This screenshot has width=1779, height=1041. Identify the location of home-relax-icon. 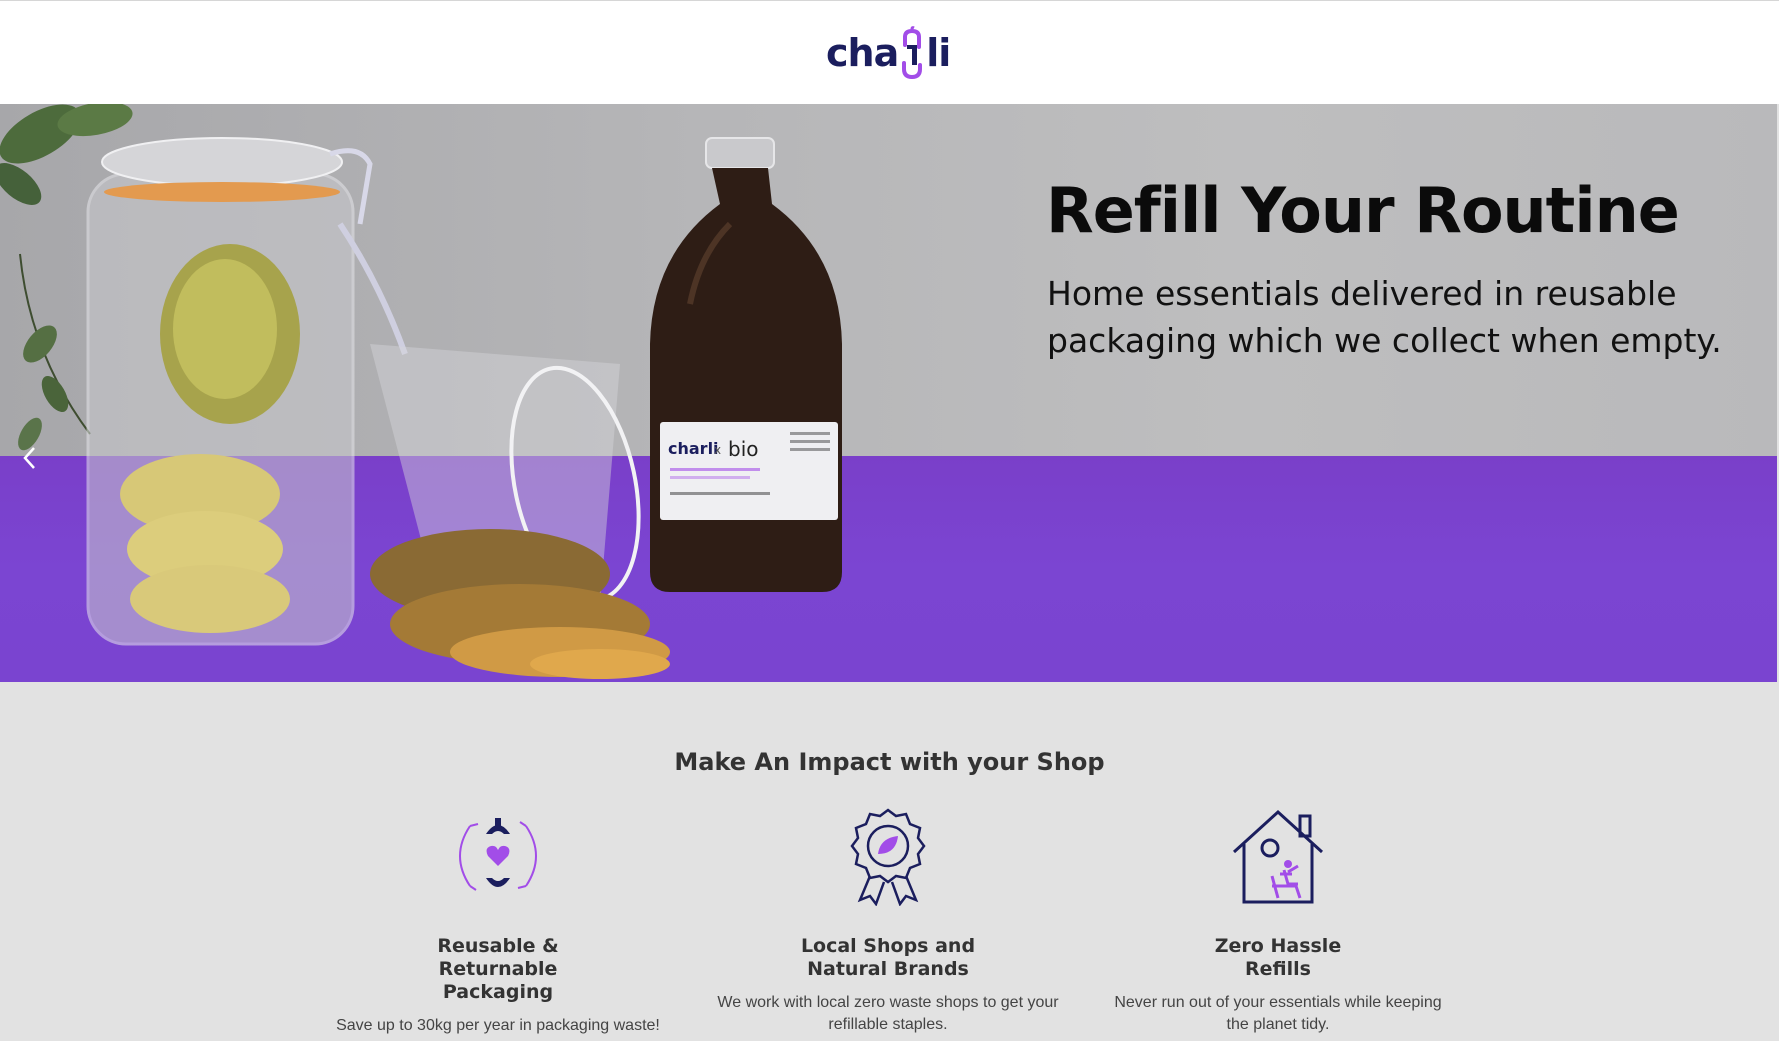
(1278, 856).